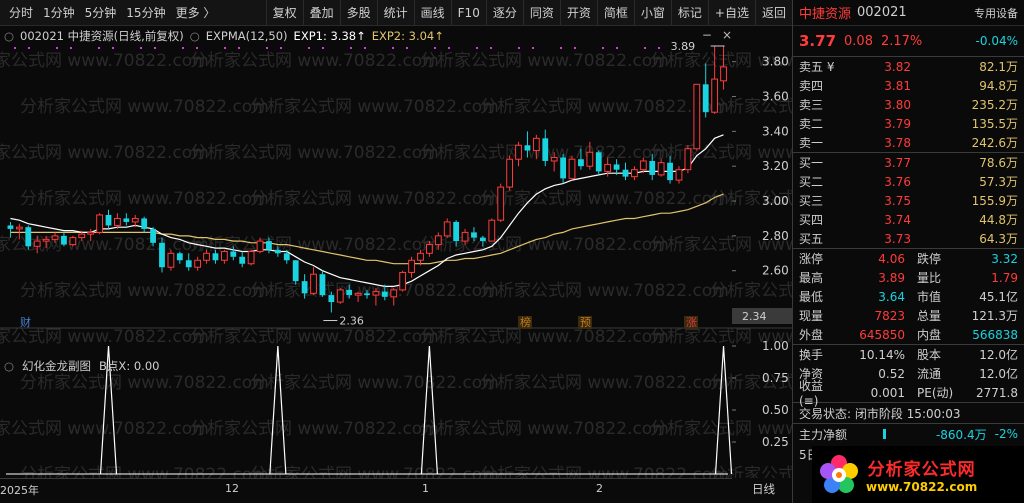 This screenshot has height=503, width=1024. What do you see at coordinates (998, 239) in the screenshot?
I see `book-volume: 64.3万` at bounding box center [998, 239].